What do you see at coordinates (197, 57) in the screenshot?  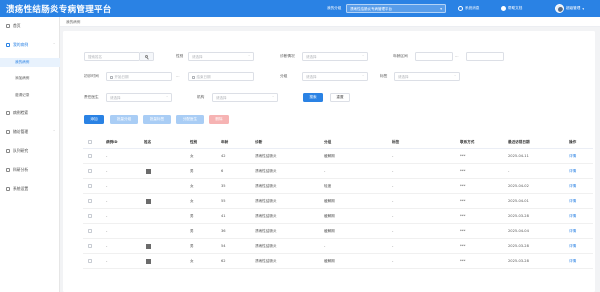 I see `gender-placeholder: 请选择` at bounding box center [197, 57].